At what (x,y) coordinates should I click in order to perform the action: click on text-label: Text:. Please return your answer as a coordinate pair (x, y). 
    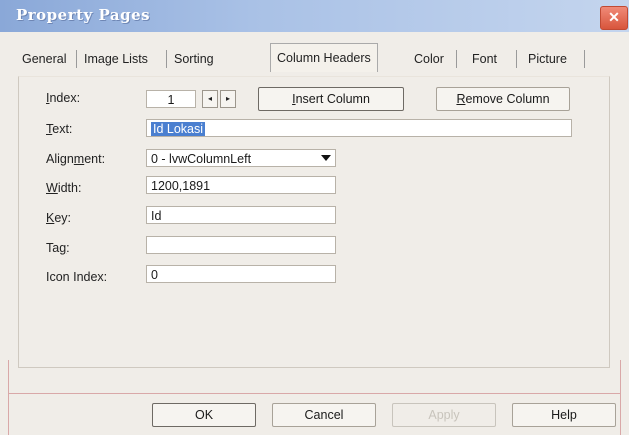
    Looking at the image, I should click on (59, 129).